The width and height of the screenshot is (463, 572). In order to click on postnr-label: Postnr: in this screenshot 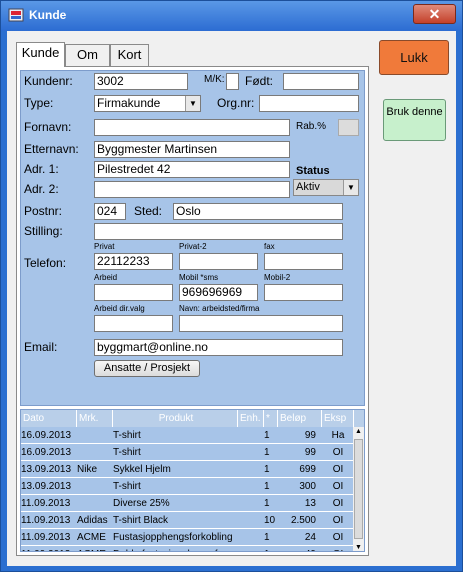, I will do `click(43, 211)`.